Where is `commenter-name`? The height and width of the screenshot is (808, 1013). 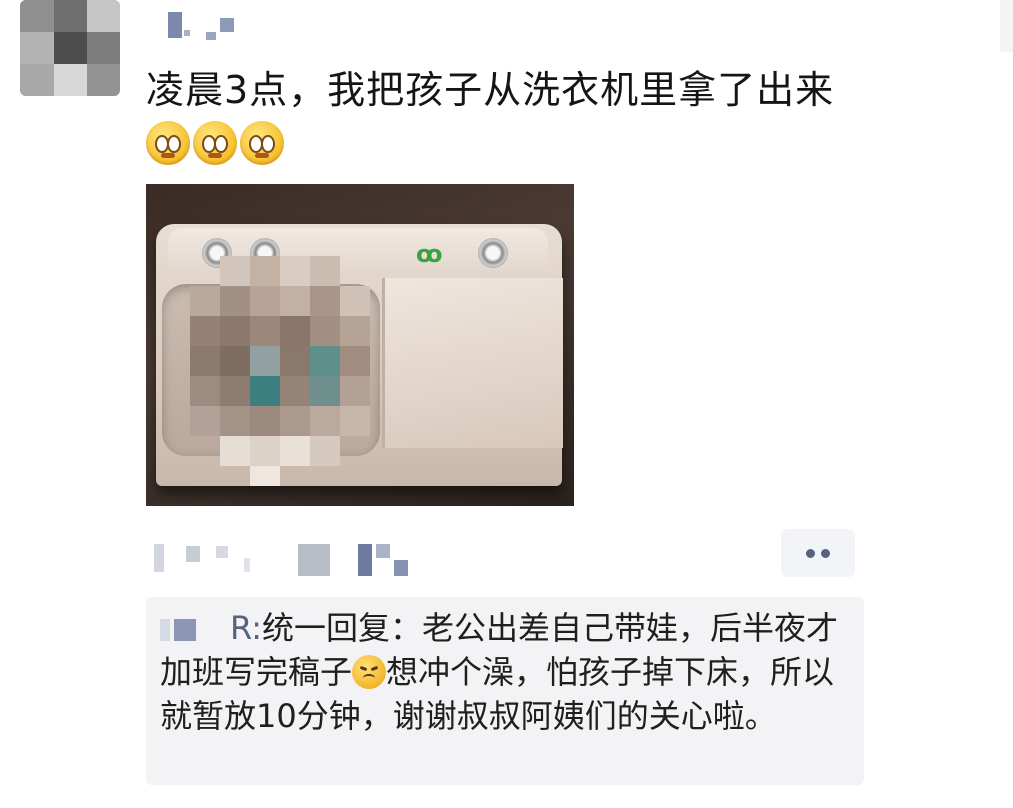 commenter-name is located at coordinates (195, 628).